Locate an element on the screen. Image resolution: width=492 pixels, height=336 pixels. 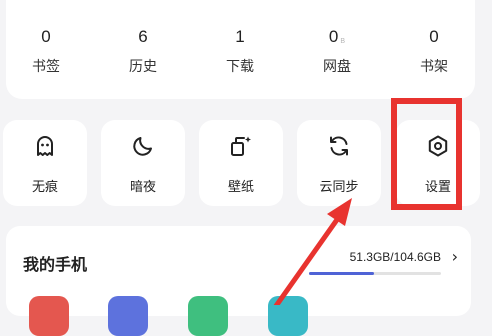
stat-bookshelf: 0 书架 is located at coordinates (434, 51).